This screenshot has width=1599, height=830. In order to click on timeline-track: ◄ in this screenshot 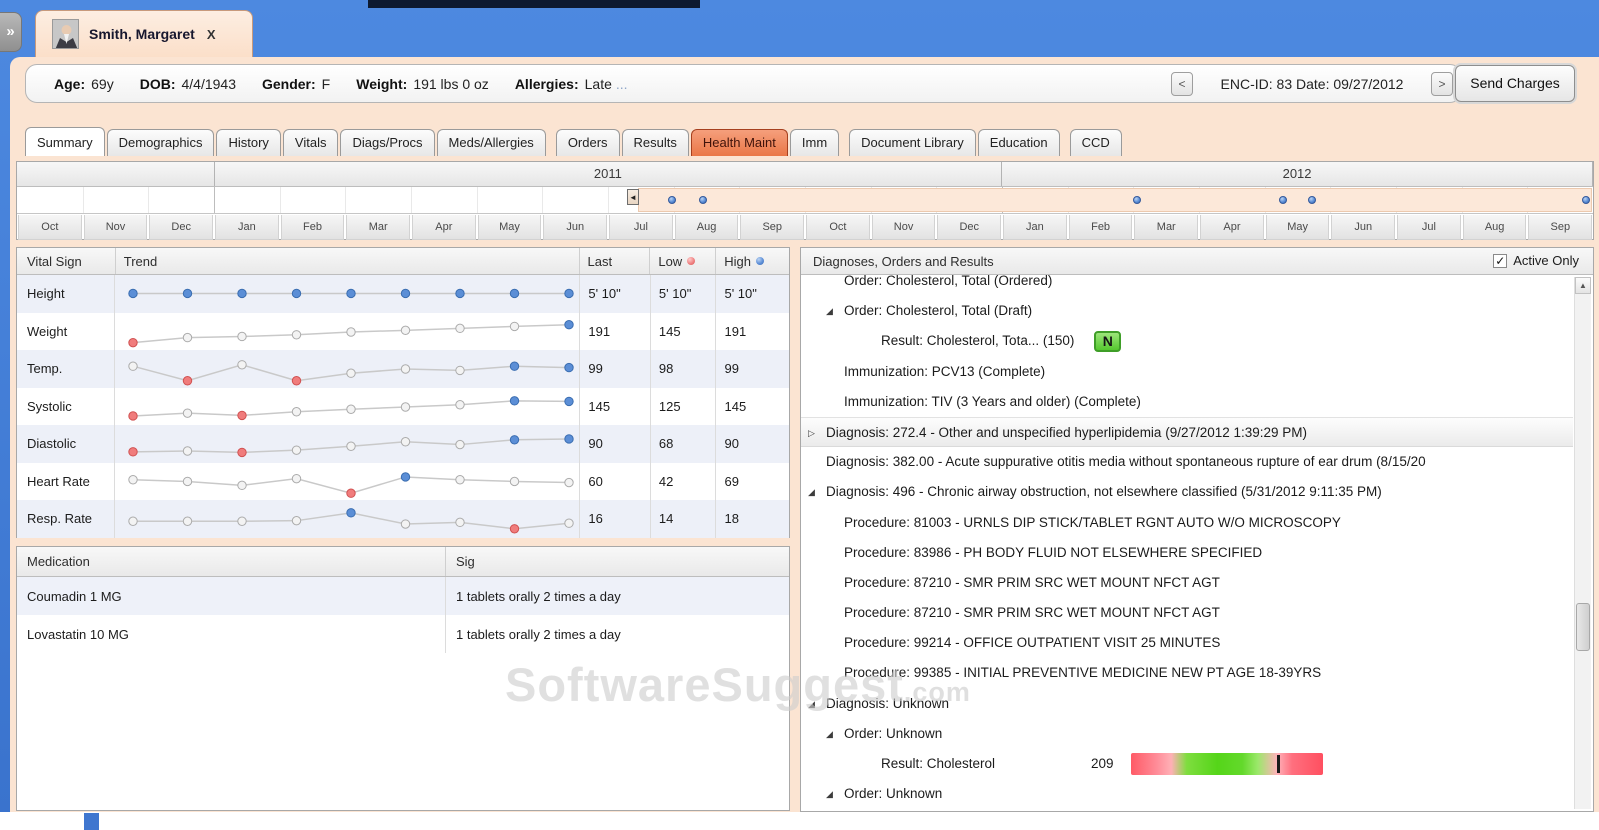, I will do `click(805, 200)`.